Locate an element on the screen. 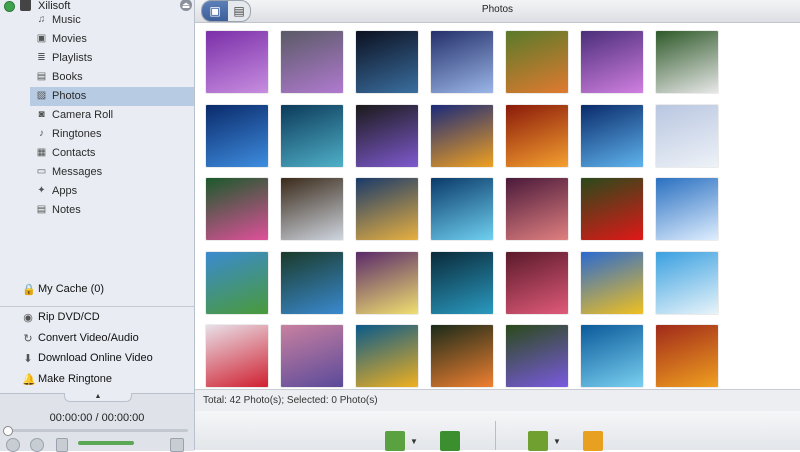 Image resolution: width=800 pixels, height=452 pixels. connected-status-icon is located at coordinates (9, 6).